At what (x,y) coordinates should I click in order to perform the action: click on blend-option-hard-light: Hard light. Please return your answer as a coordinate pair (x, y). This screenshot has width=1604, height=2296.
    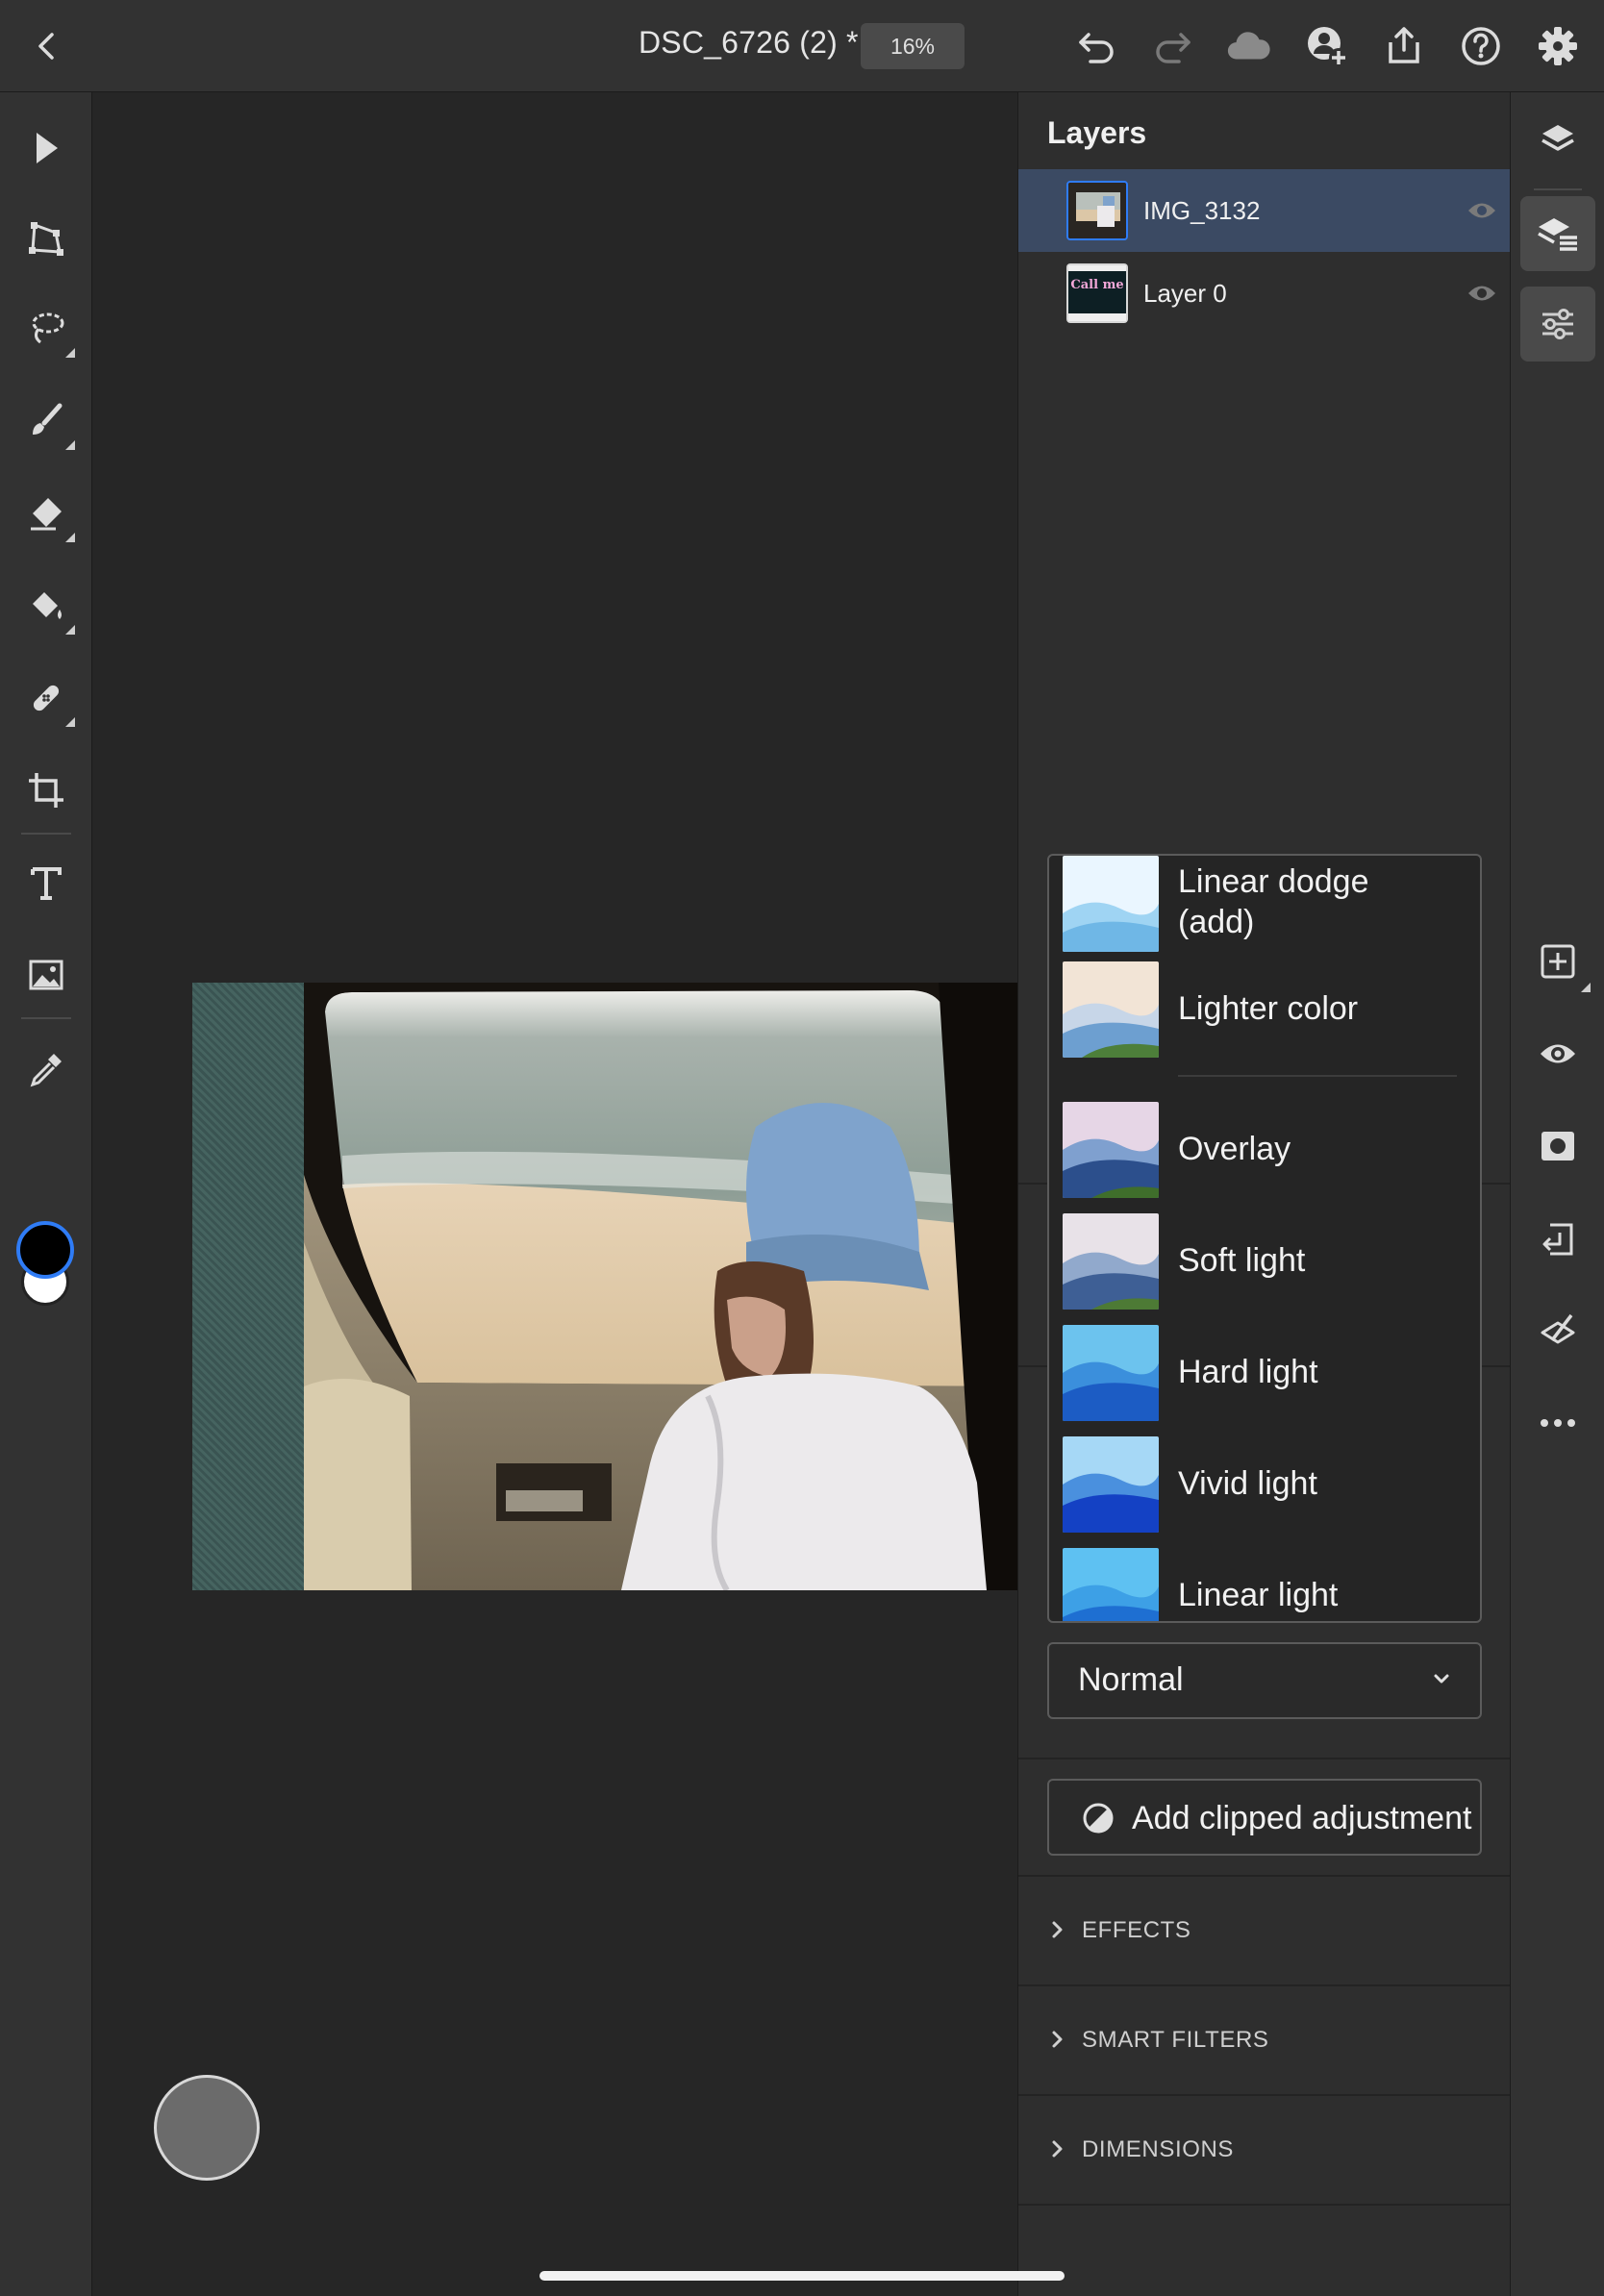
    Looking at the image, I should click on (1264, 1375).